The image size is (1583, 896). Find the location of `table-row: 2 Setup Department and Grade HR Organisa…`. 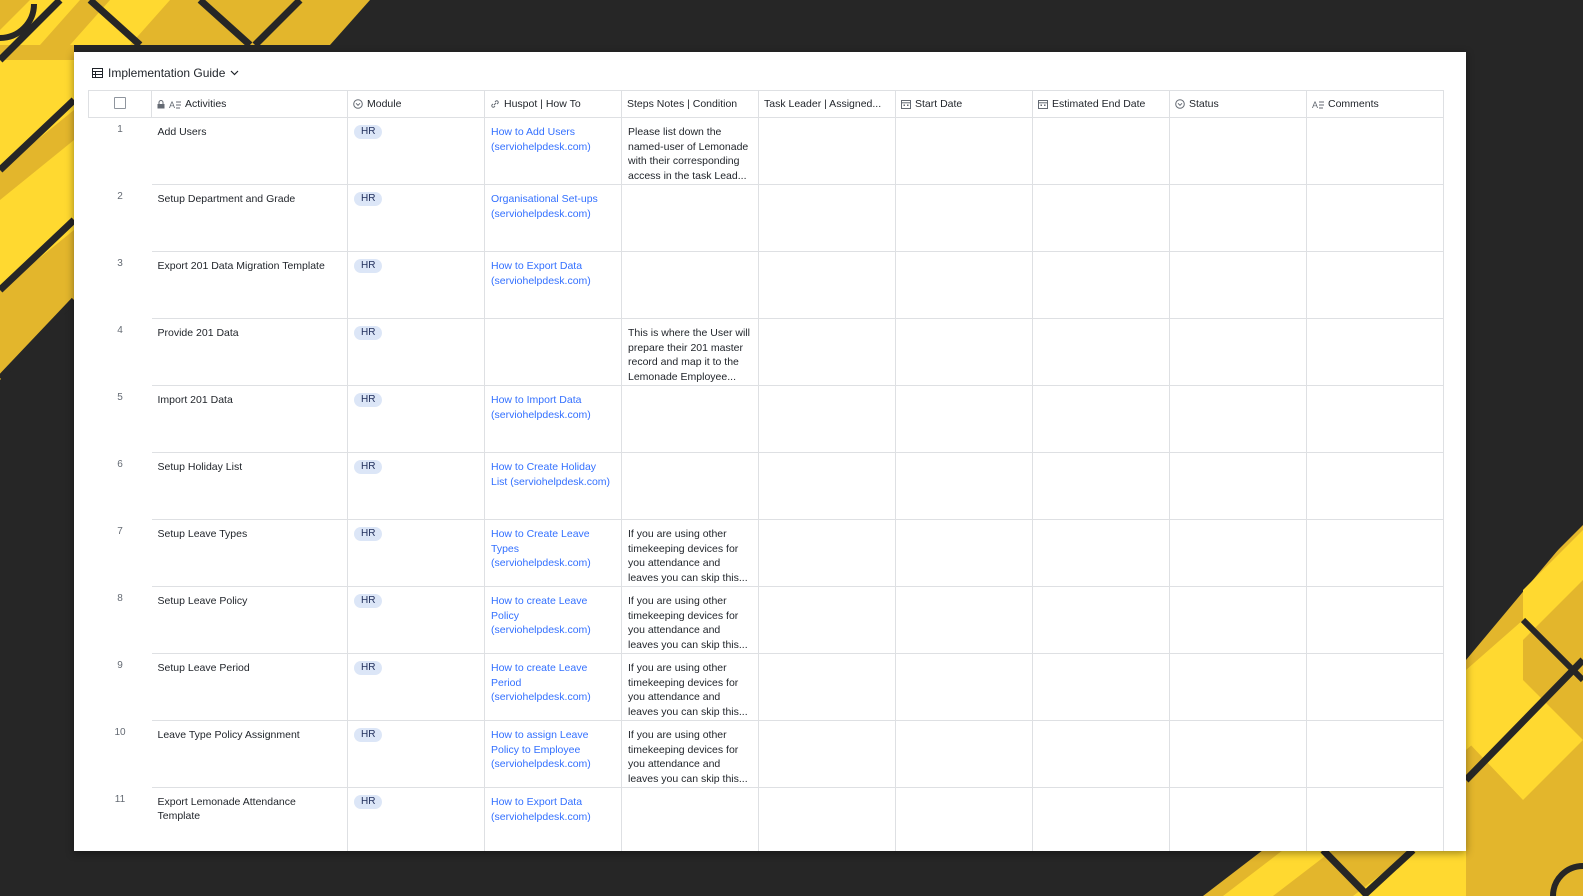

table-row: 2 Setup Department and Grade HR Organisa… is located at coordinates (766, 218).